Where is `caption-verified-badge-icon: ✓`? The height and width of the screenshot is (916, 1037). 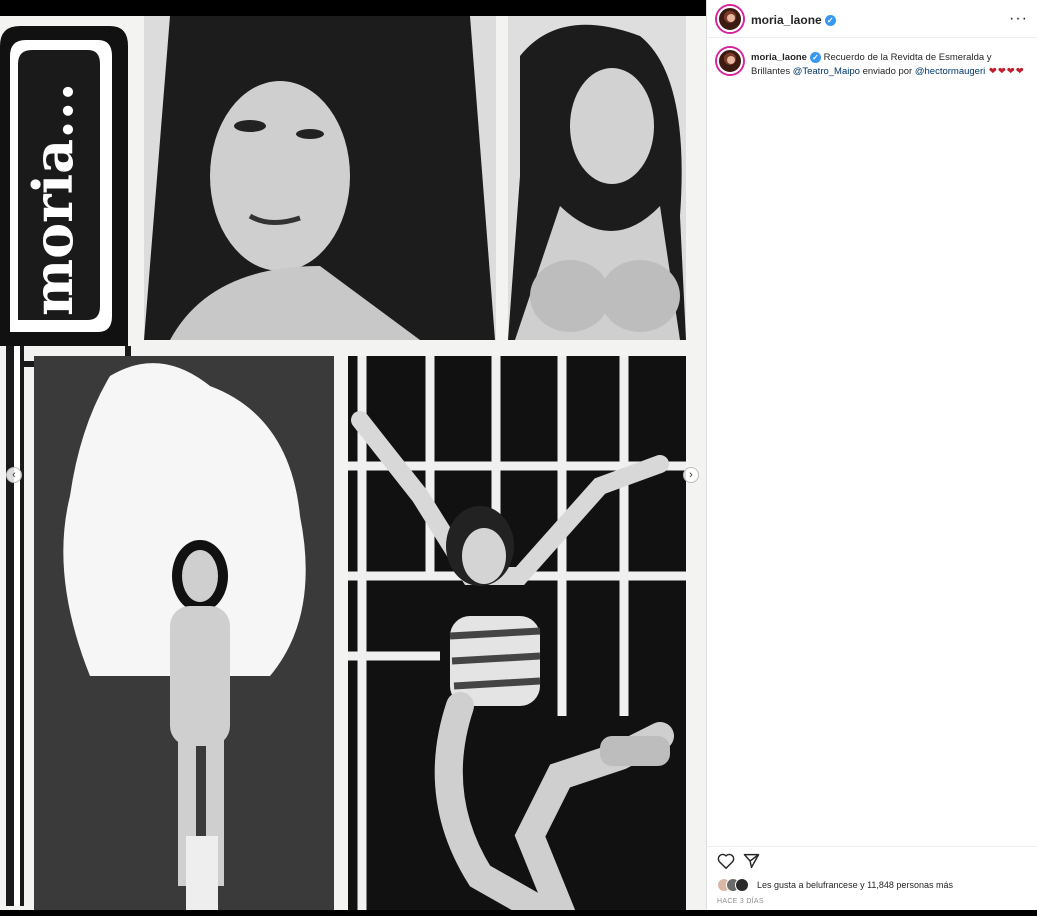
caption-verified-badge-icon: ✓ is located at coordinates (815, 57).